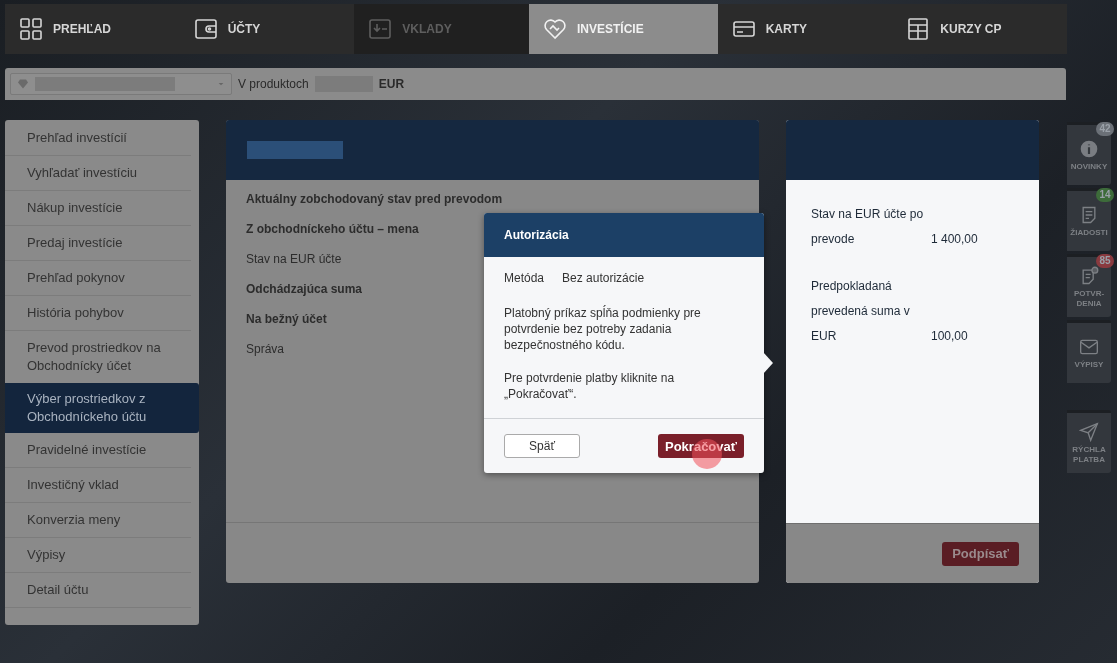 This screenshot has height=663, width=1117. What do you see at coordinates (542, 446) in the screenshot?
I see `back-button: Späť` at bounding box center [542, 446].